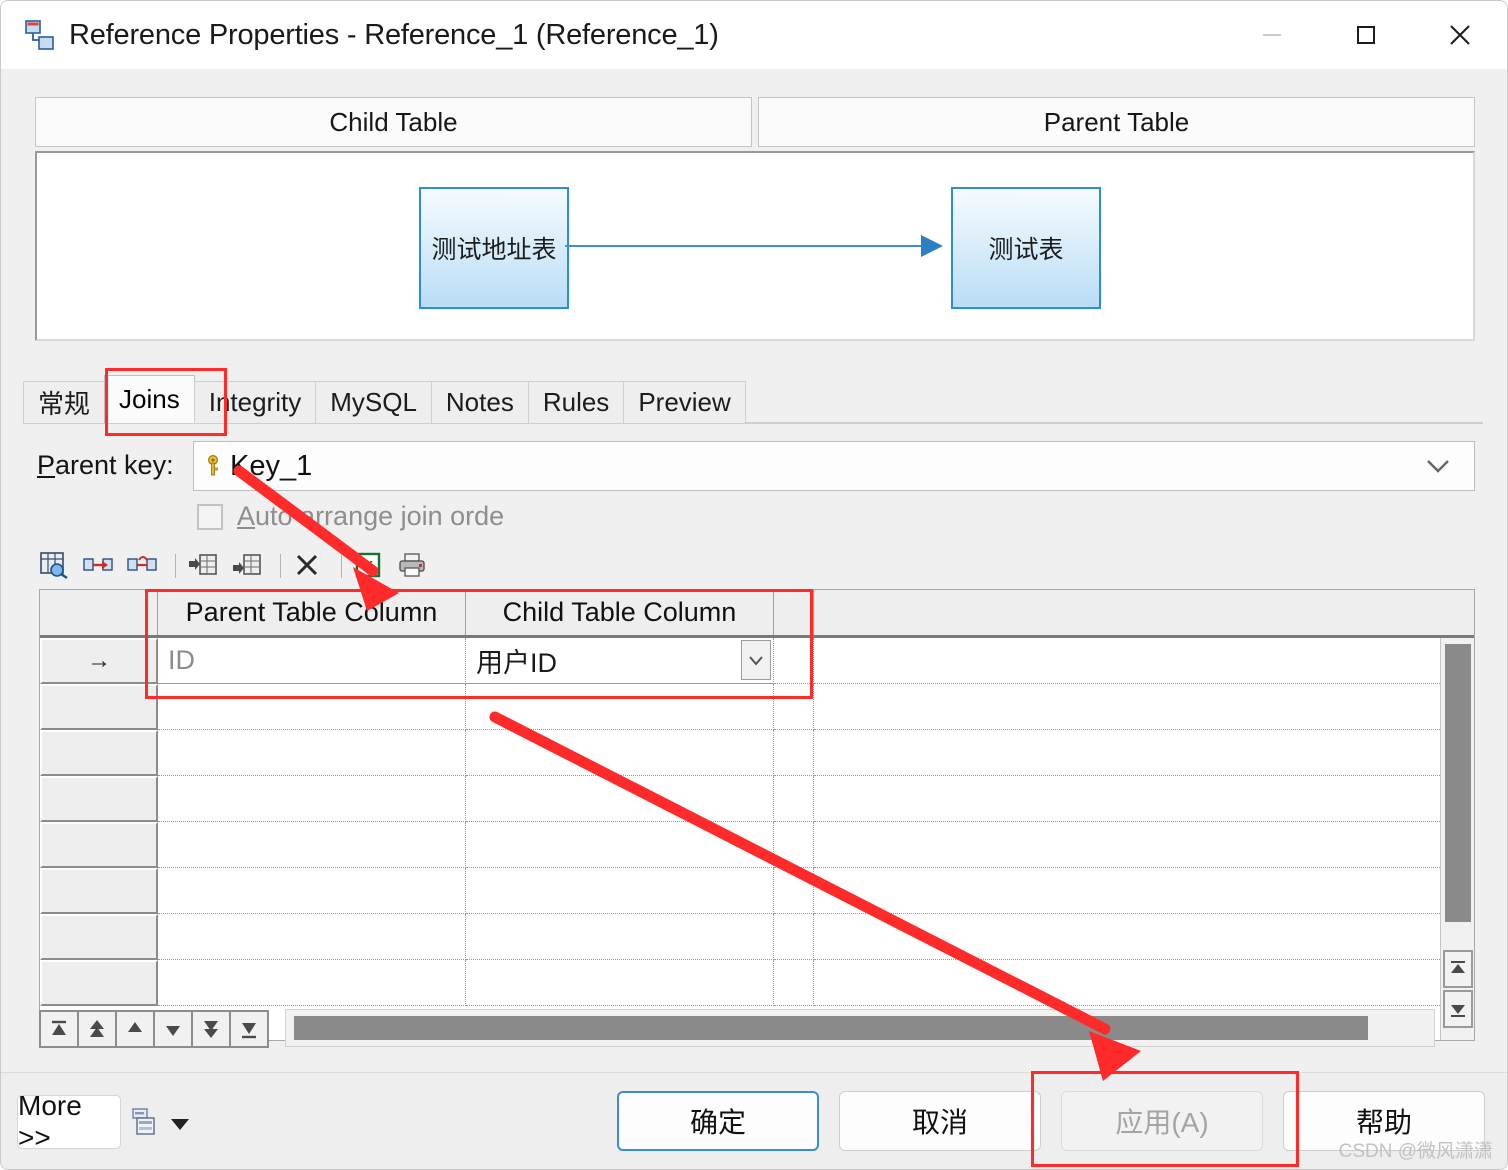 Image resolution: width=1508 pixels, height=1170 pixels. Describe the element at coordinates (114, 465) in the screenshot. I see `parent-key-label-rest: arent key:` at that location.